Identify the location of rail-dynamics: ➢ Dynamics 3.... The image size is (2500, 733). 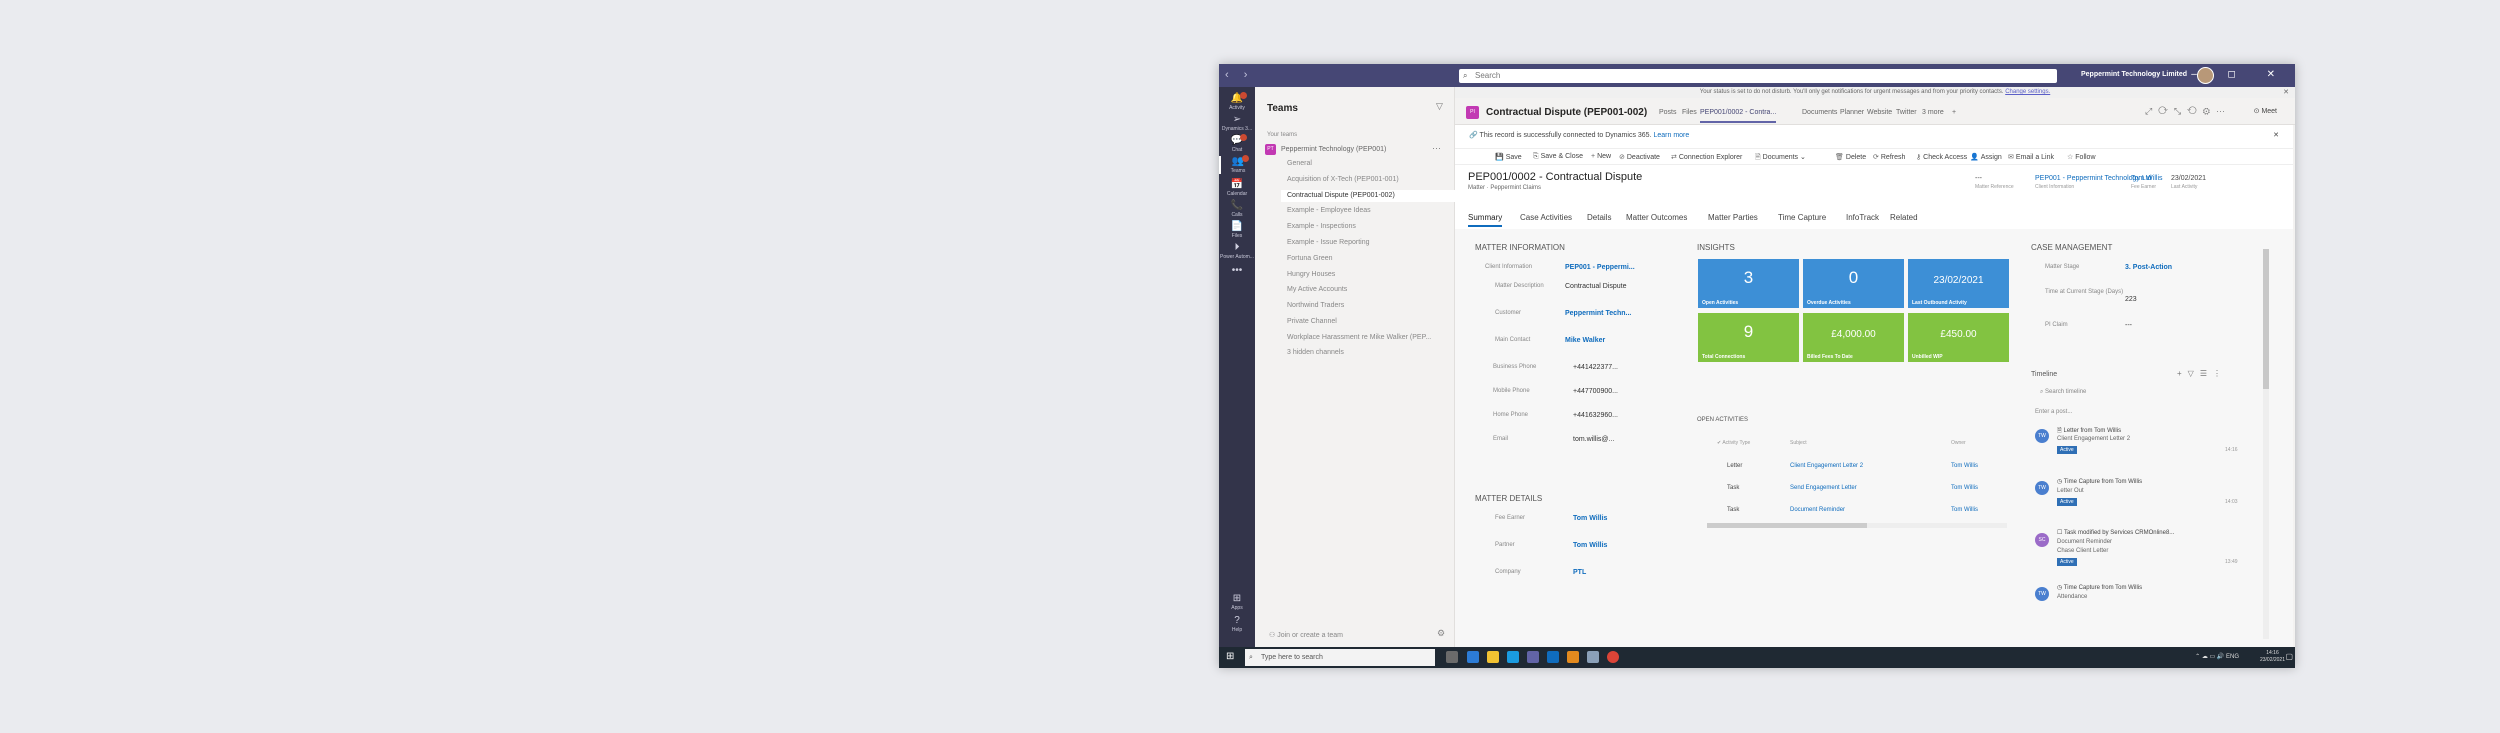
(1237, 123).